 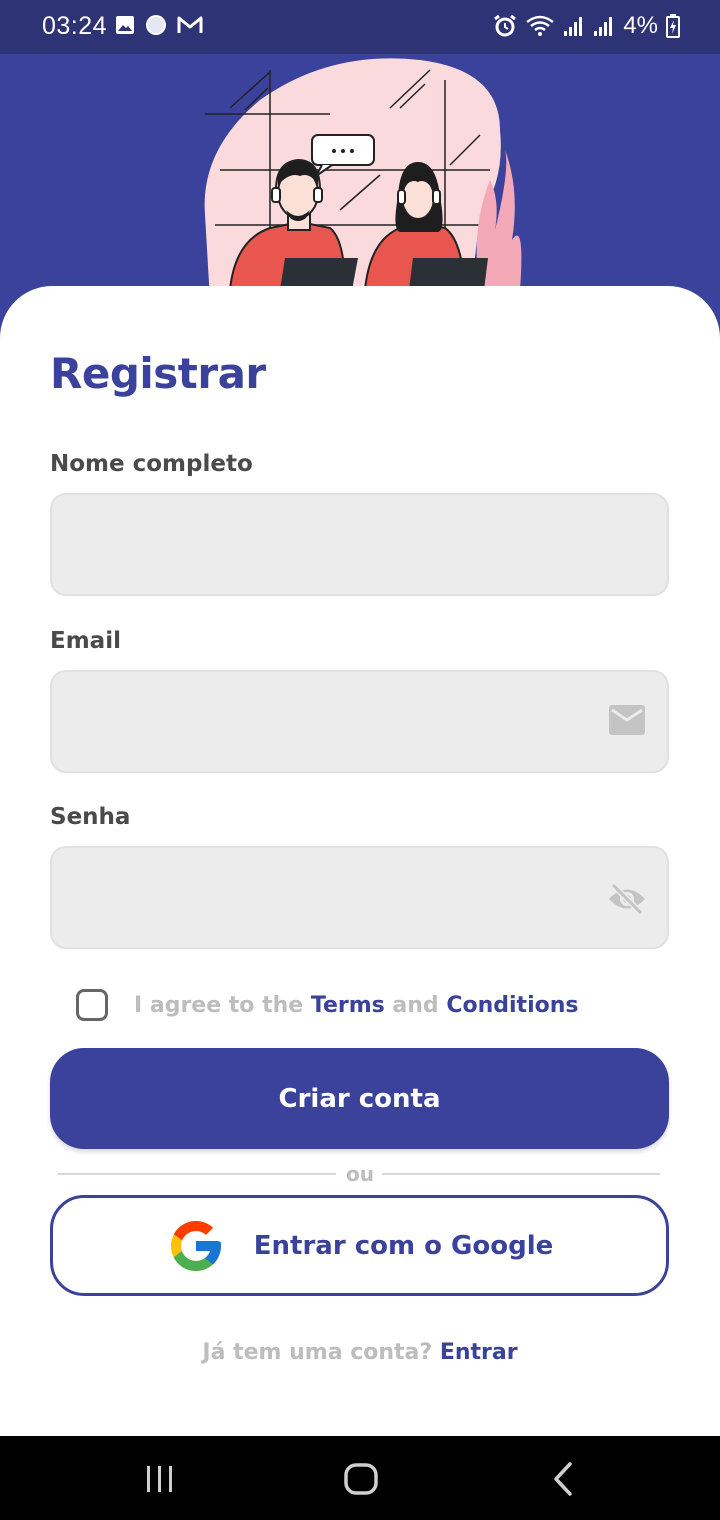 What do you see at coordinates (195, 1245) in the screenshot?
I see `google-icon` at bounding box center [195, 1245].